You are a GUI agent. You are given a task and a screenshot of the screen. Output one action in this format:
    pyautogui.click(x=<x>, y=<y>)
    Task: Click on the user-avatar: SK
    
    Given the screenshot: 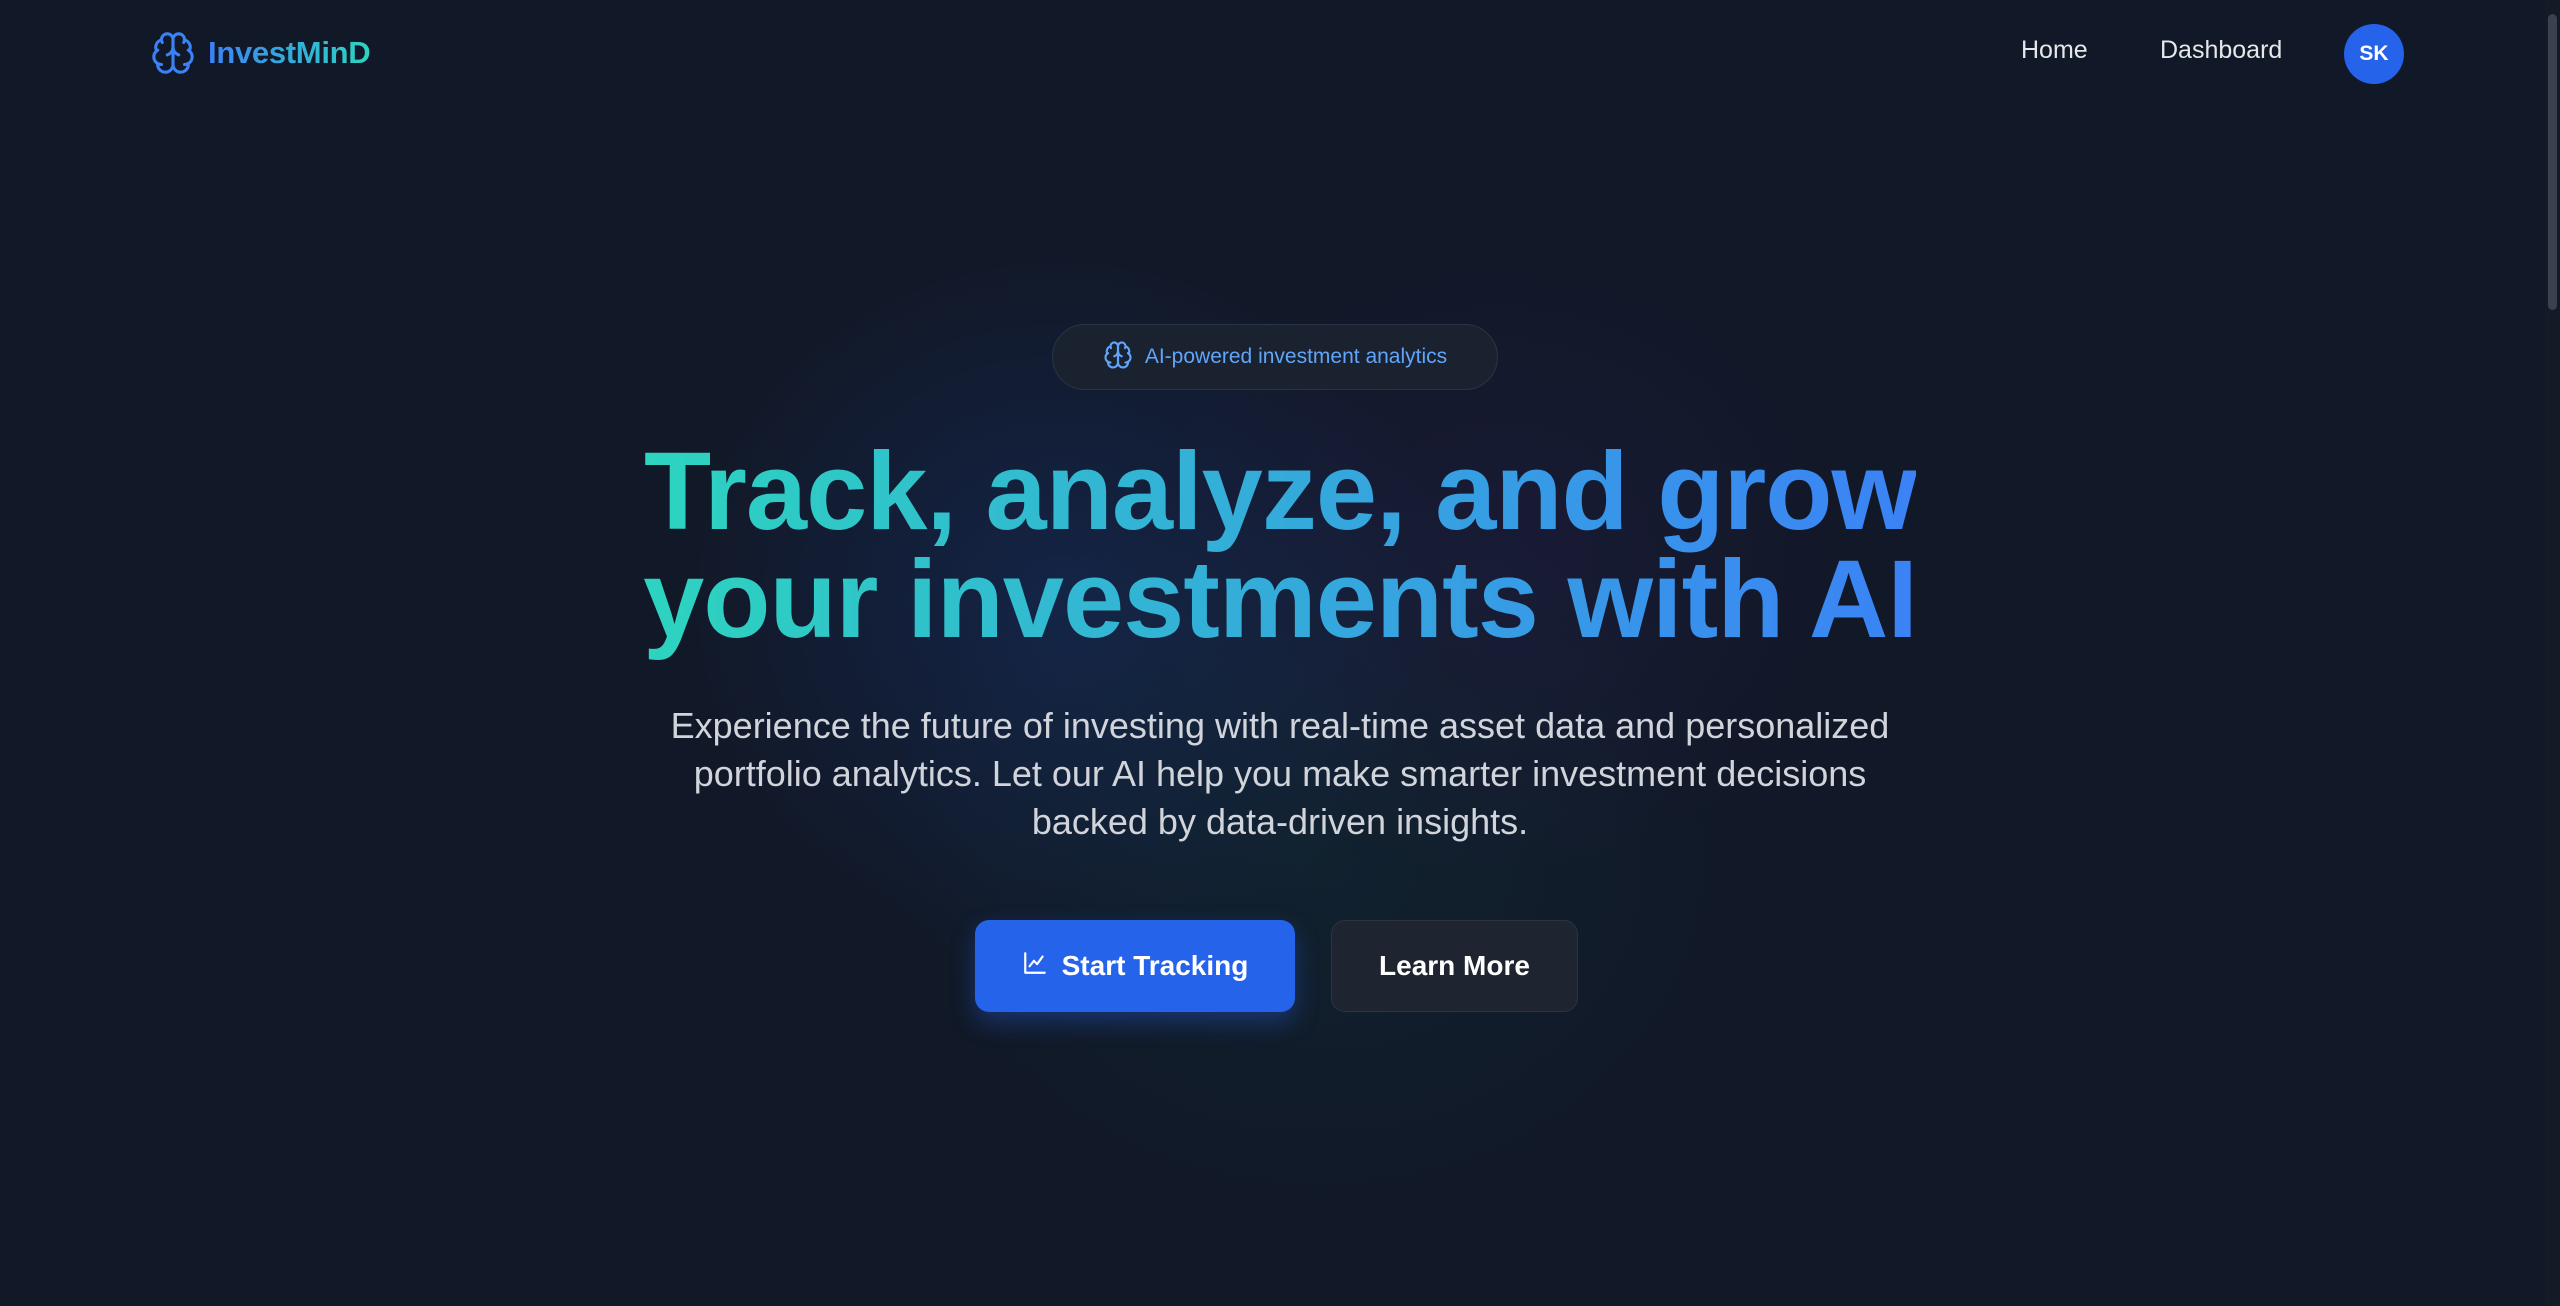 What is the action you would take?
    pyautogui.click(x=2374, y=54)
    